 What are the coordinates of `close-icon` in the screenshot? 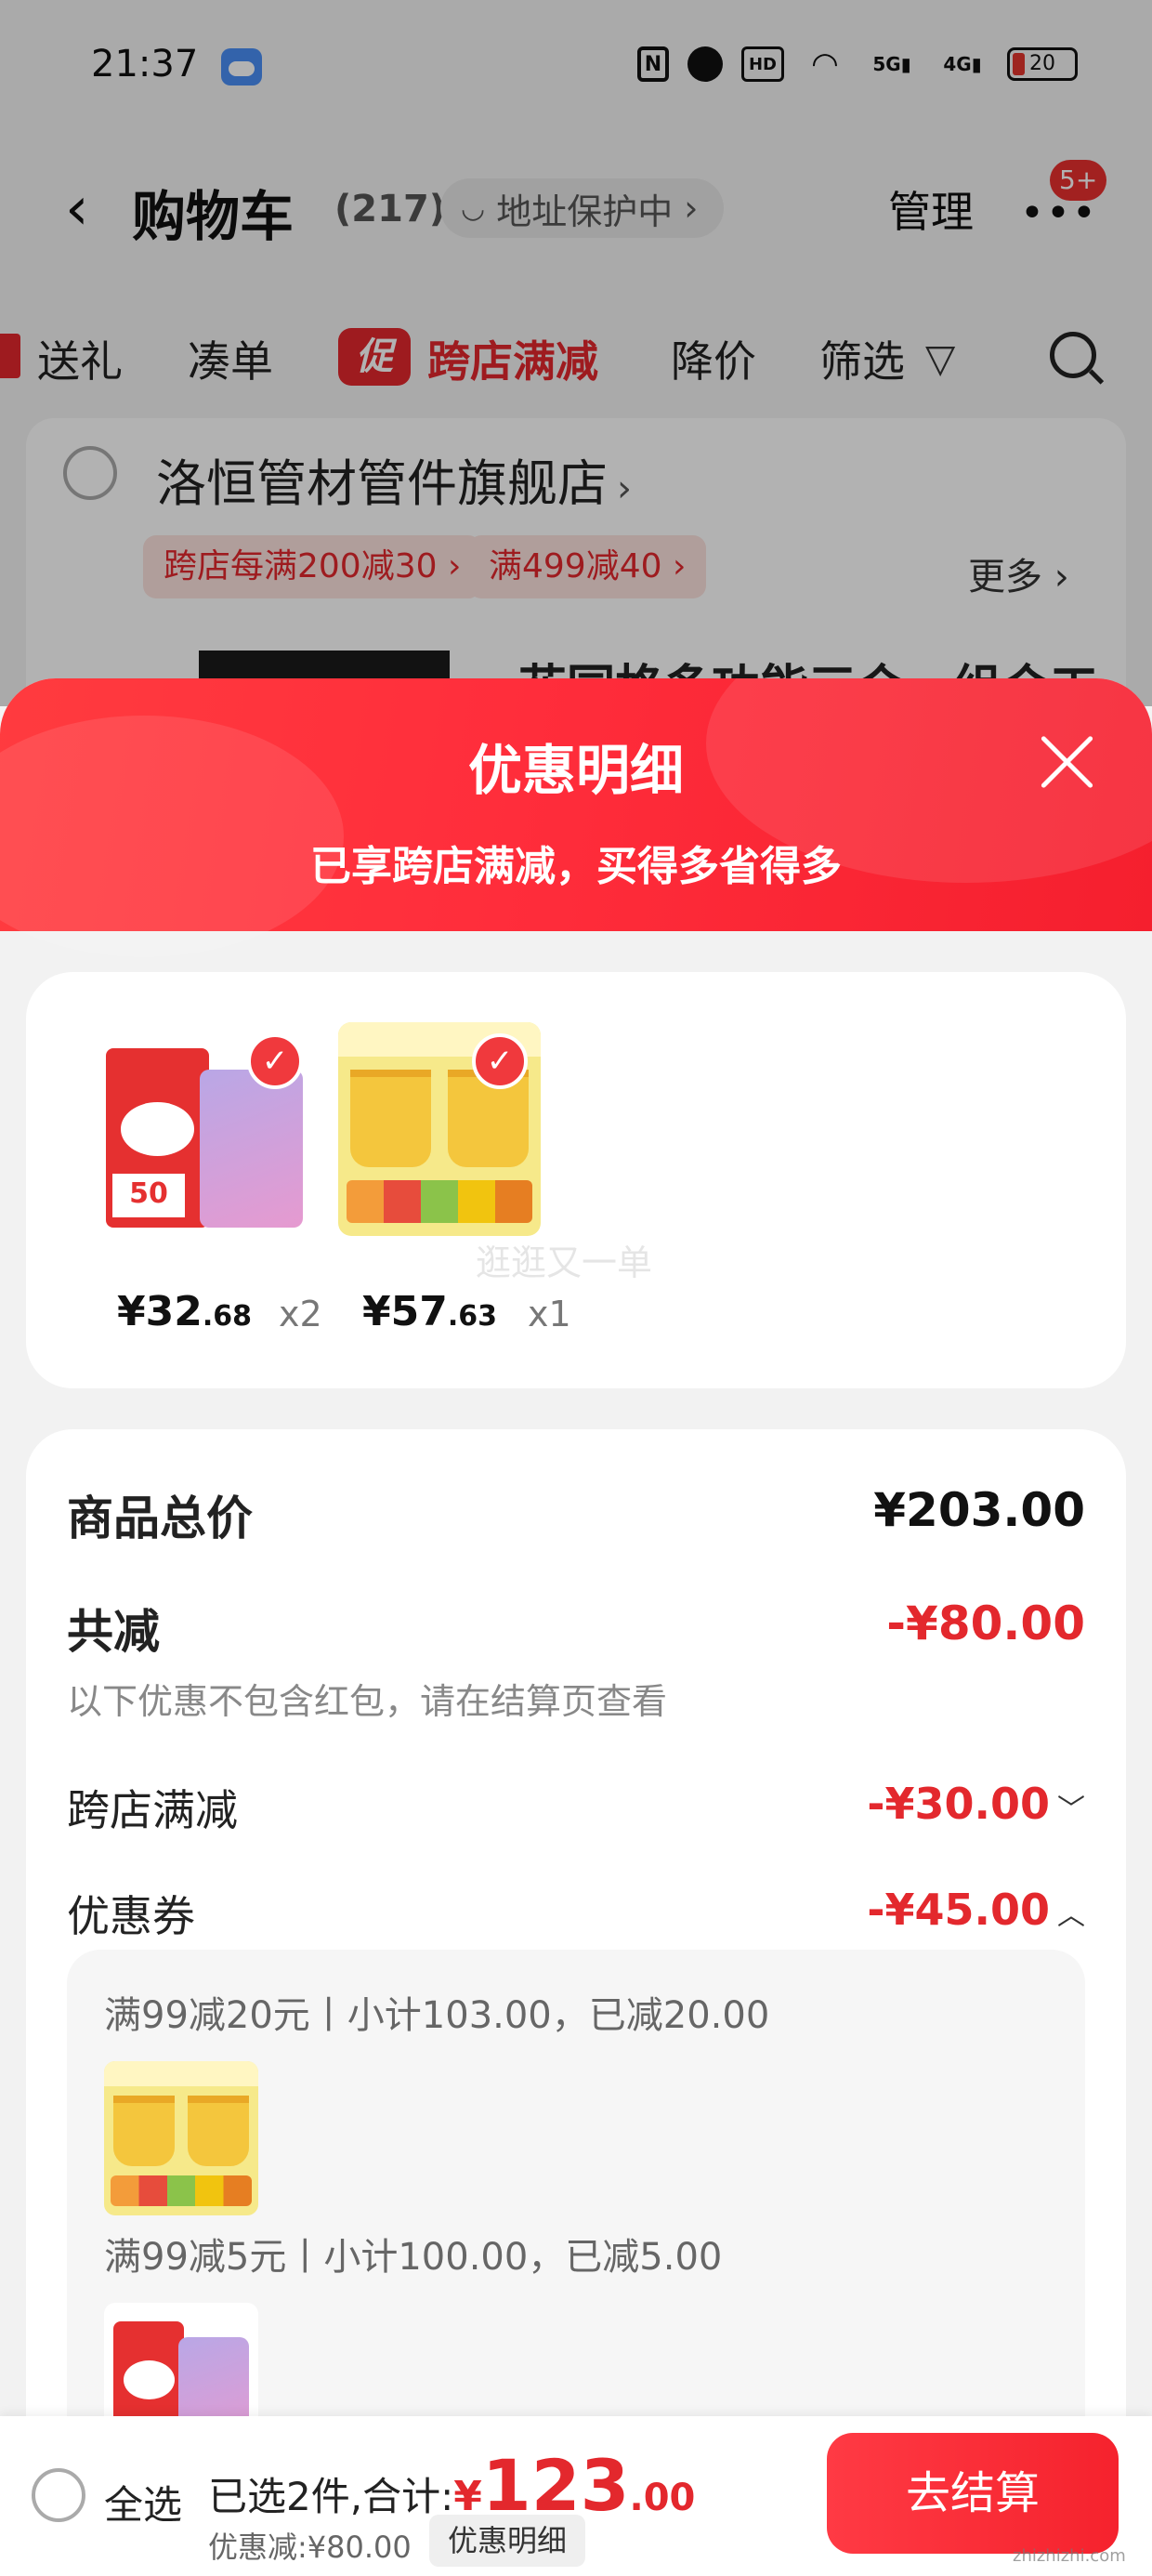 It's located at (1067, 761).